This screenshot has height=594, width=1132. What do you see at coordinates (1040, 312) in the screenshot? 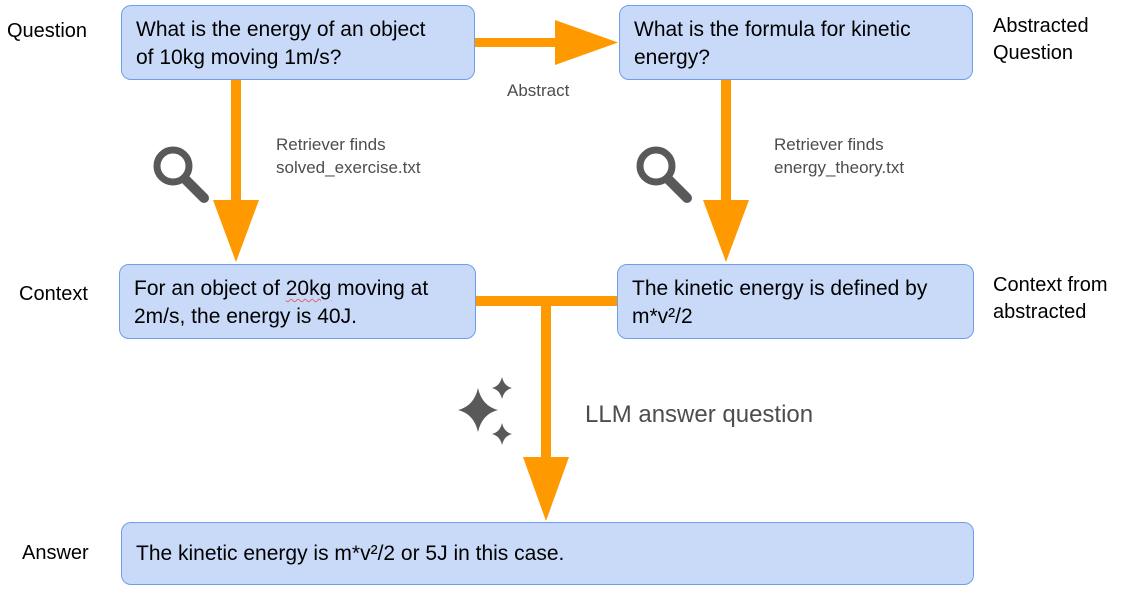
I see `context-from-abstracted-label-line2: abstracted` at bounding box center [1040, 312].